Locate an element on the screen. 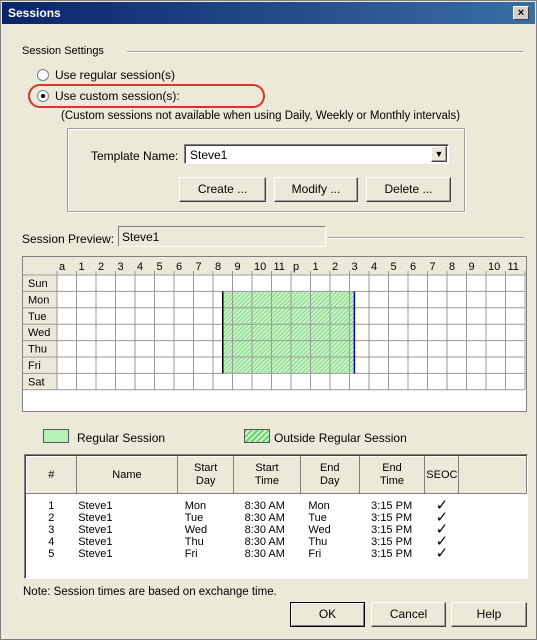 The height and width of the screenshot is (640, 537). radio-regular-label: Use regular session(s) is located at coordinates (115, 75).